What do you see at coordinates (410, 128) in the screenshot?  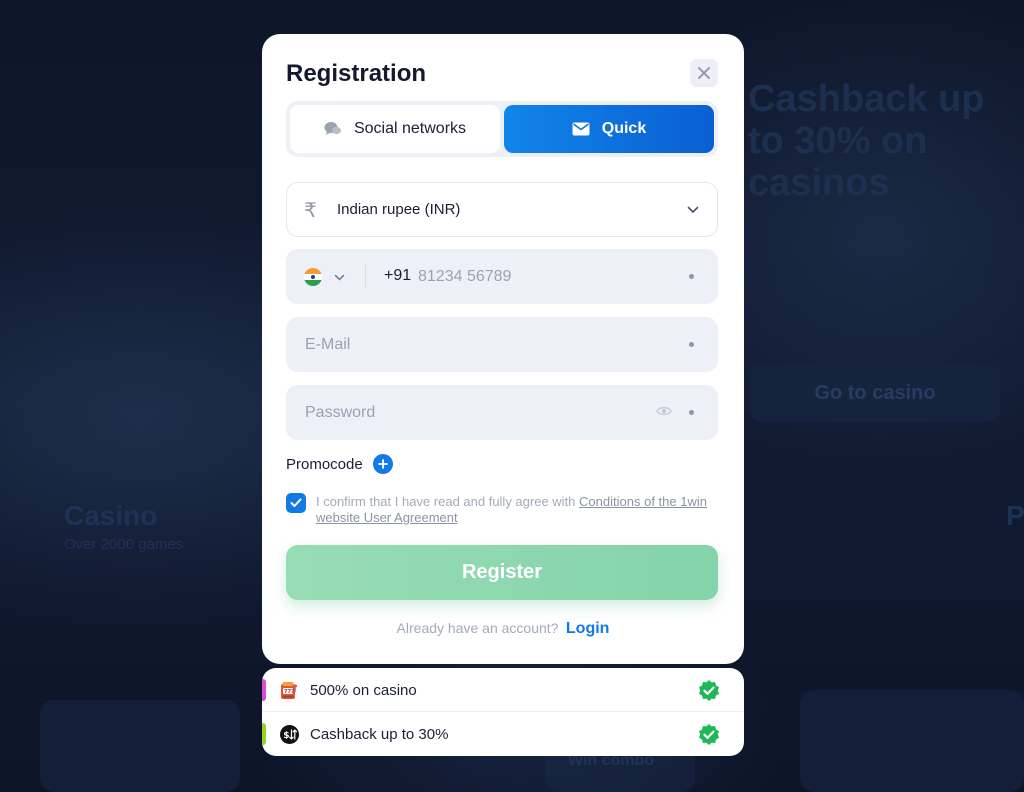 I see `tab-social-networks-label: Social networks` at bounding box center [410, 128].